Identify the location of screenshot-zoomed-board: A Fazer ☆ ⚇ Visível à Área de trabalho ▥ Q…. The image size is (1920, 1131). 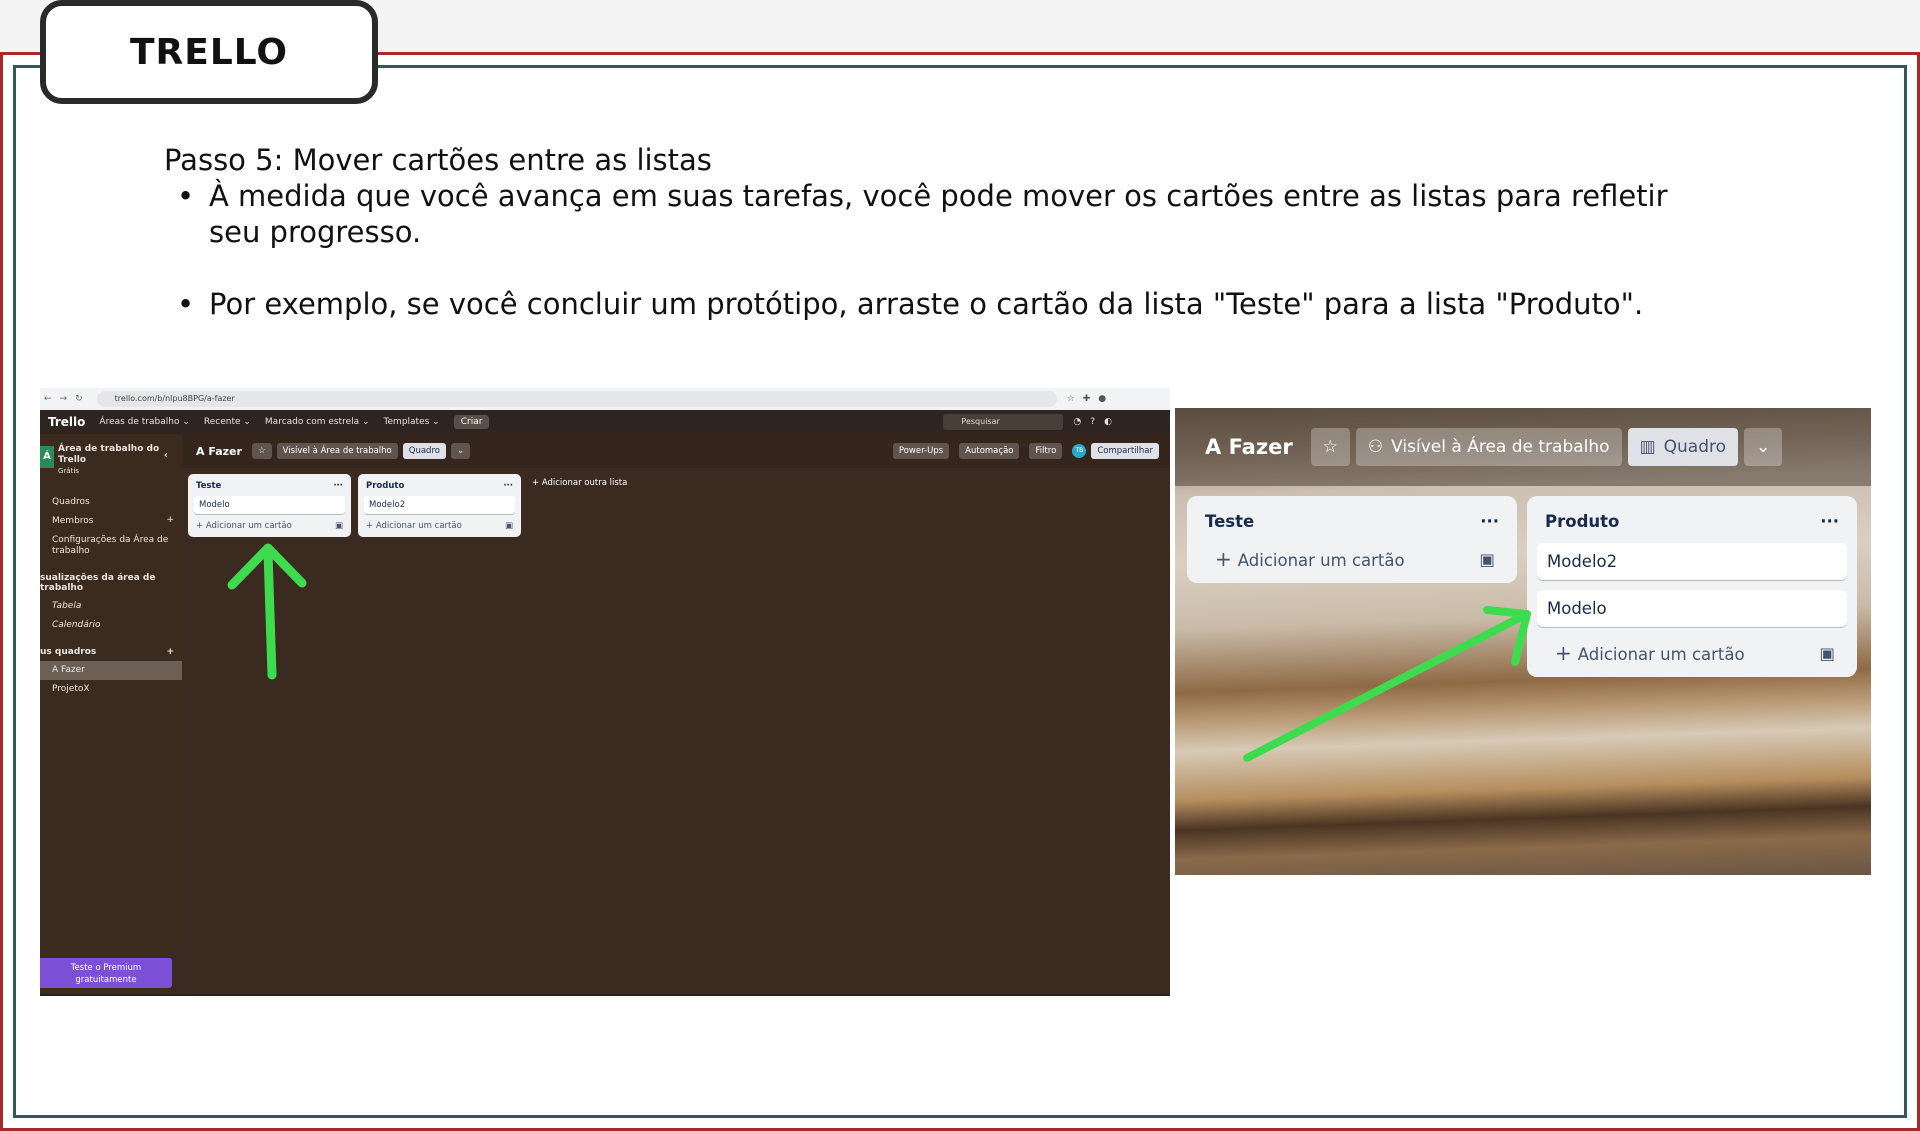
(1523, 641).